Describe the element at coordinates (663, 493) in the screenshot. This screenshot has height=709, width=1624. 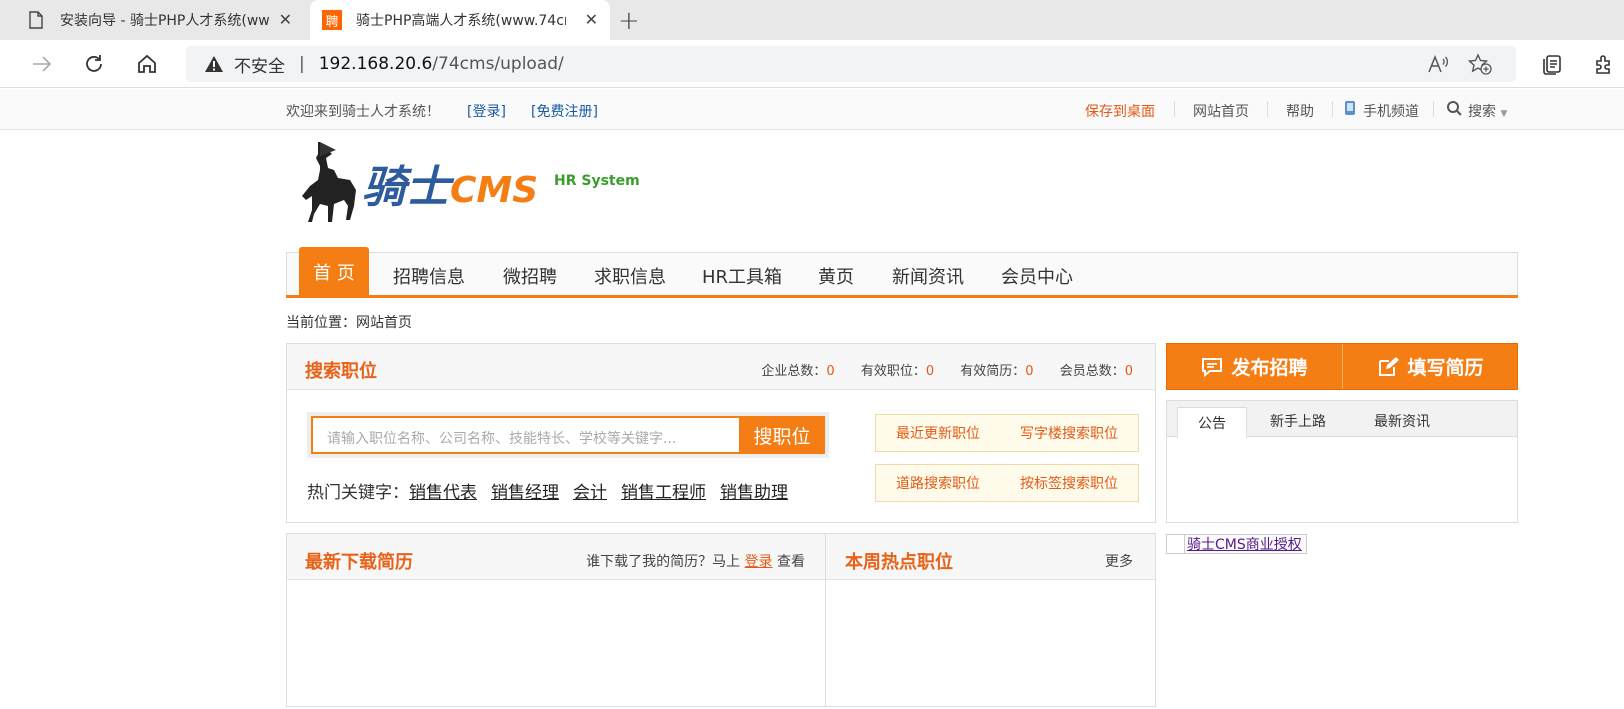
I see `hot-keyword-link: 销售工程师` at that location.